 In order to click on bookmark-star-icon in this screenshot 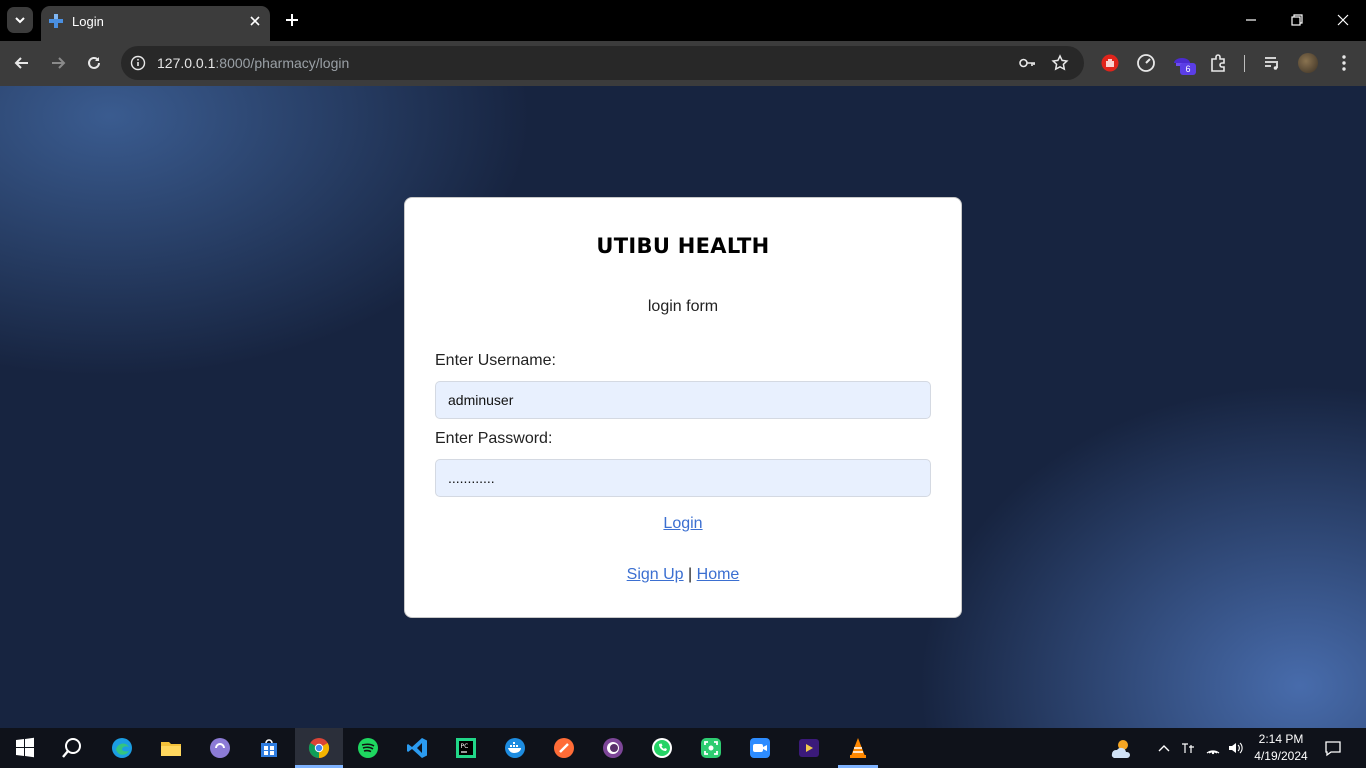, I will do `click(1060, 63)`.